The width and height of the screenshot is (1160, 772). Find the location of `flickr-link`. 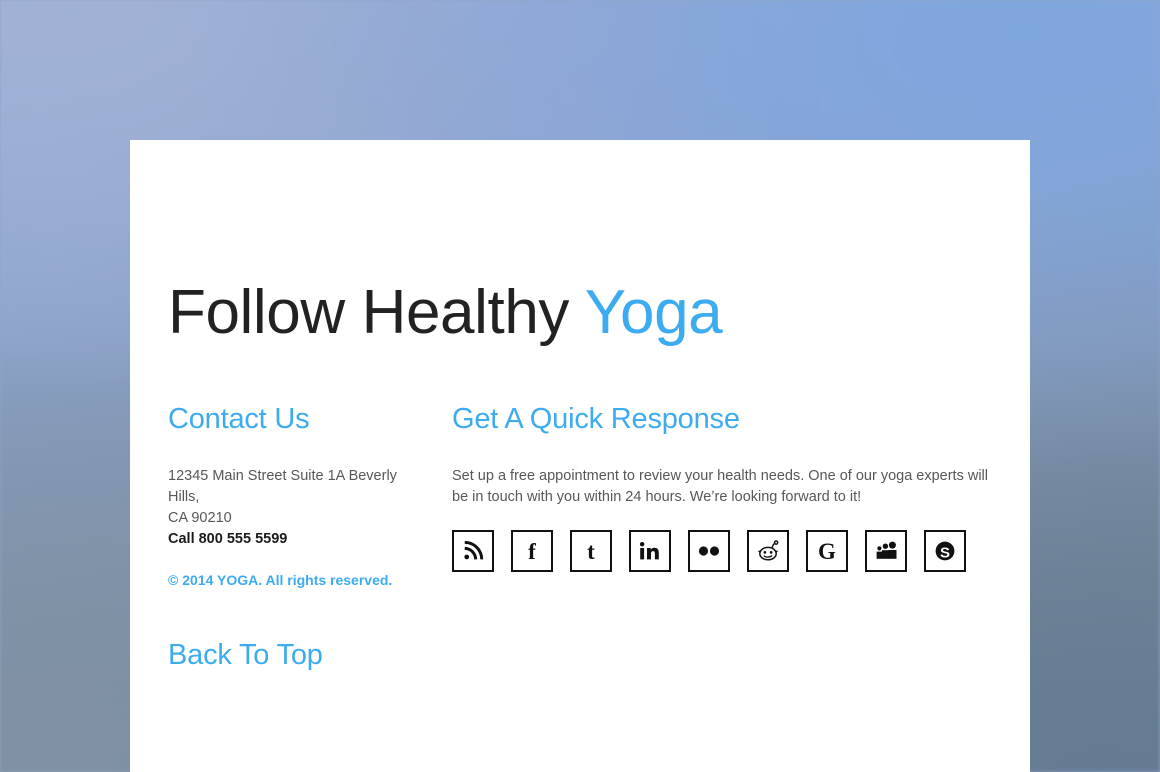

flickr-link is located at coordinates (709, 550).